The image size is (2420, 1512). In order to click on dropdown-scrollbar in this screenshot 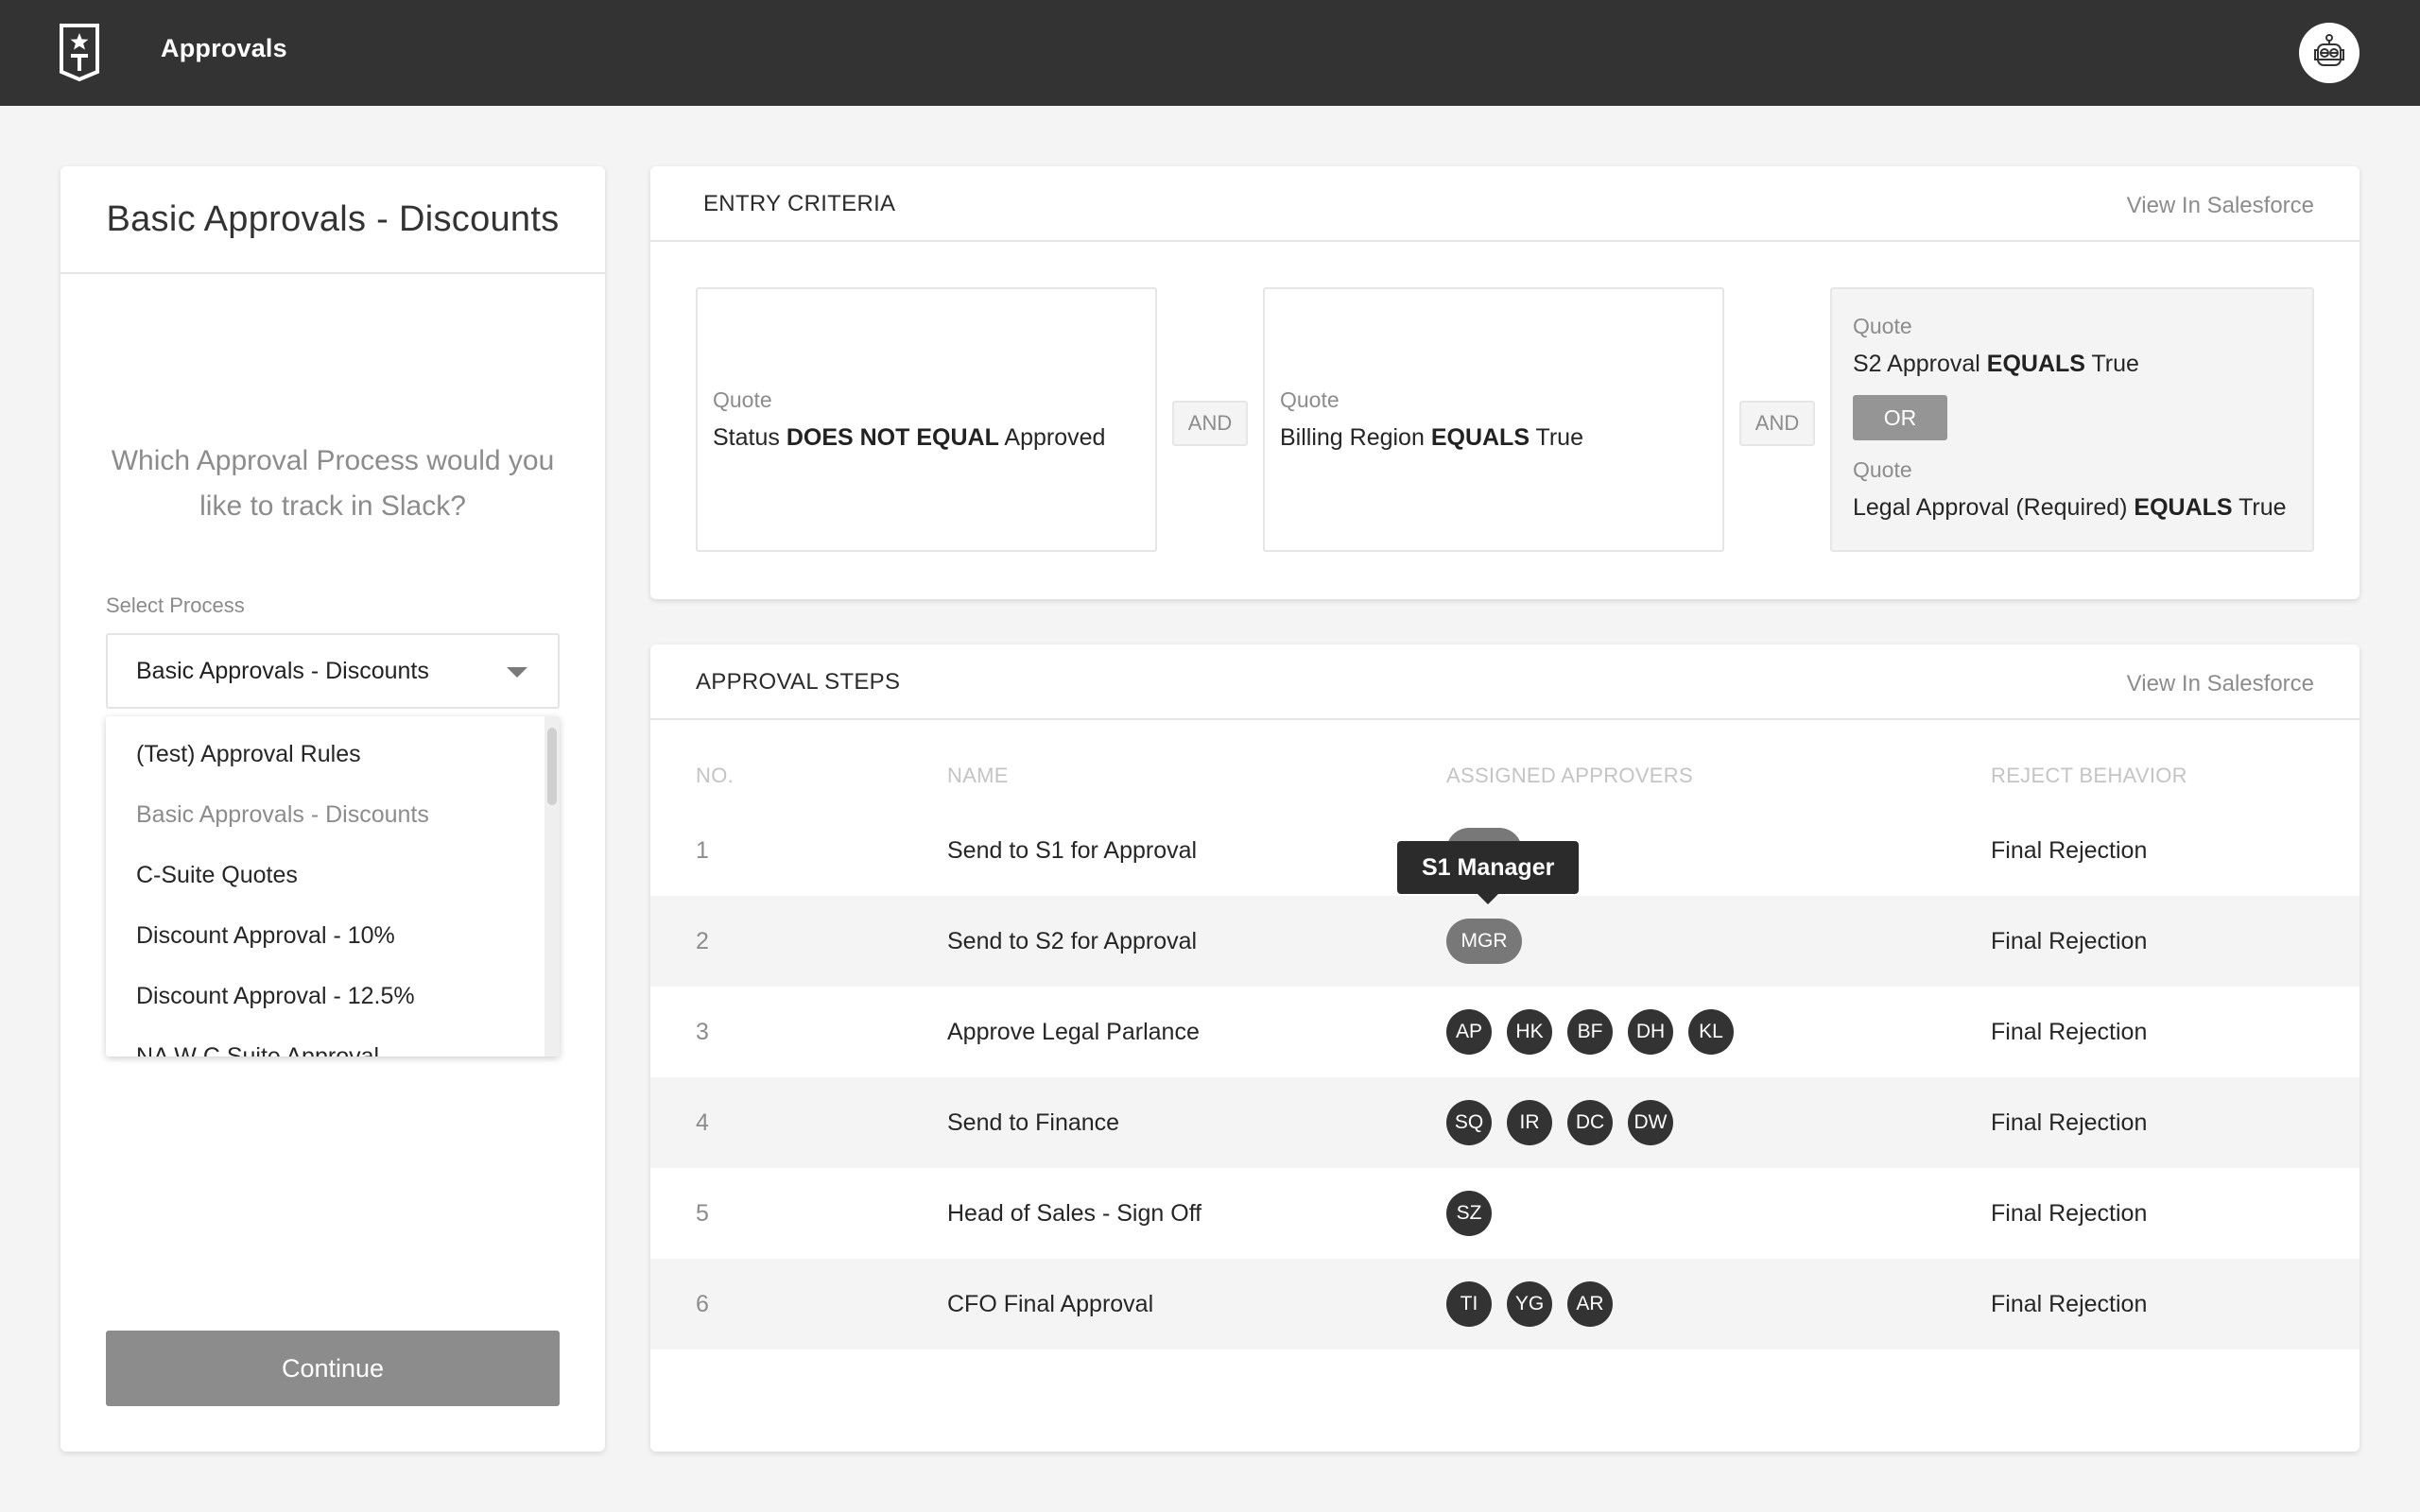, I will do `click(552, 886)`.